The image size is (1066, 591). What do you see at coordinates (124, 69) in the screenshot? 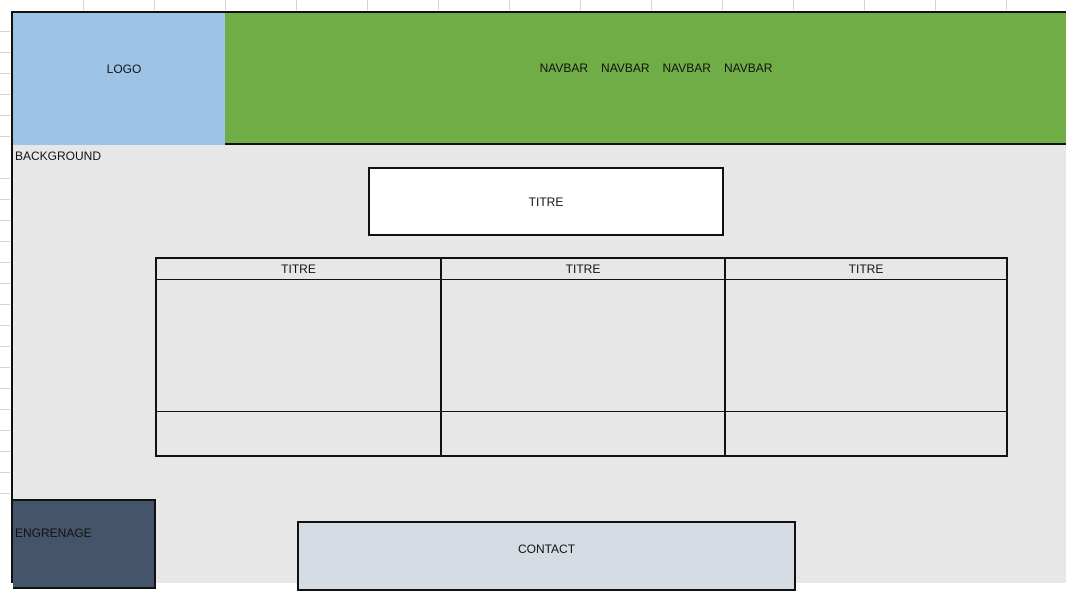
I see `logo-label: LOGO` at bounding box center [124, 69].